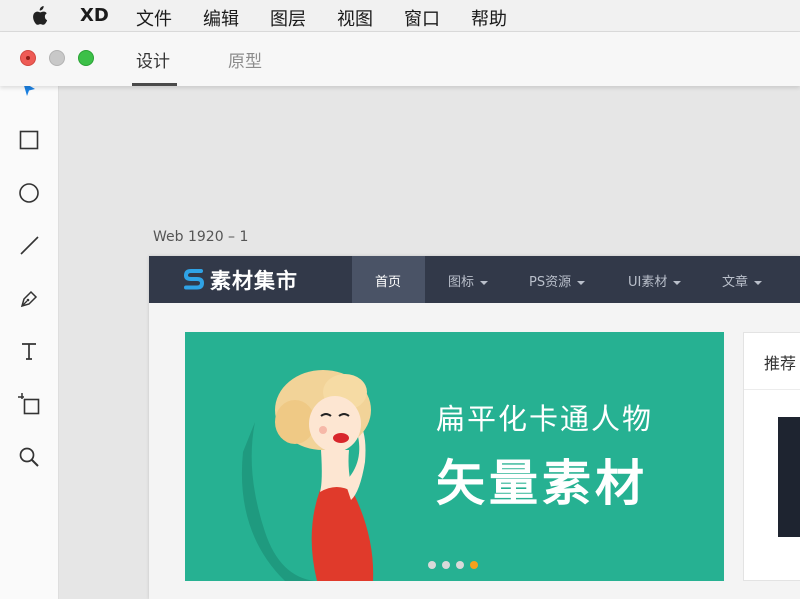 The width and height of the screenshot is (800, 599). I want to click on menu-help: 帮助, so click(489, 18).